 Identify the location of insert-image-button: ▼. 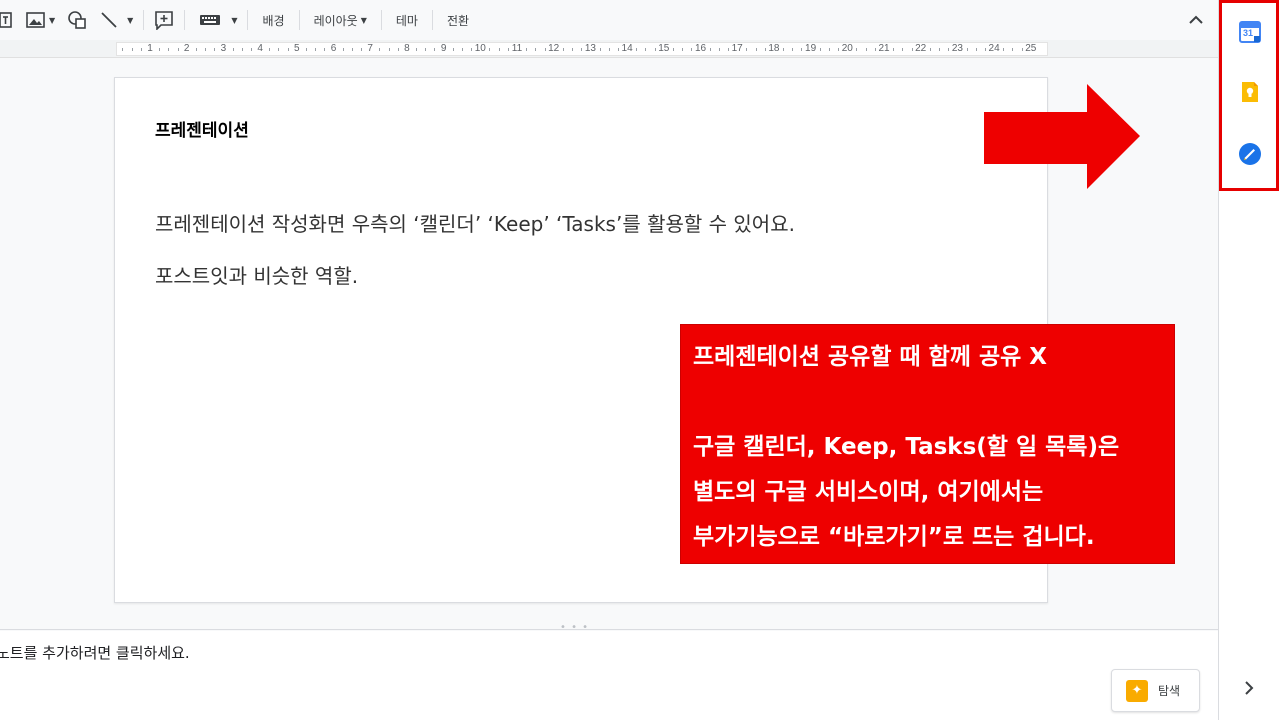
(40, 20).